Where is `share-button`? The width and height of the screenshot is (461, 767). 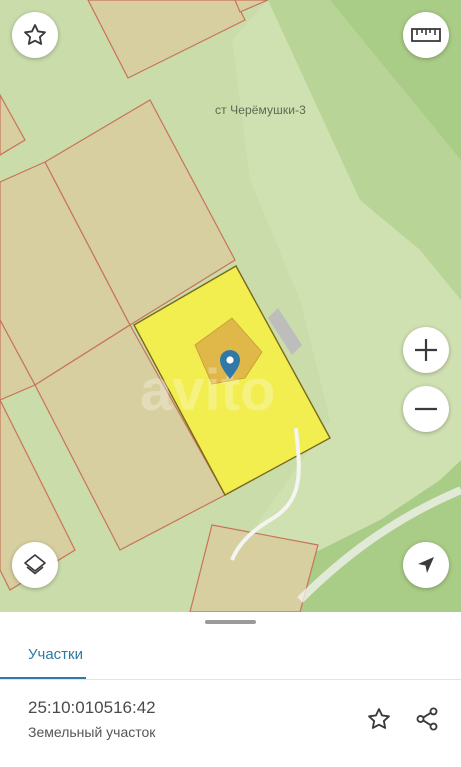
share-button is located at coordinates (427, 719).